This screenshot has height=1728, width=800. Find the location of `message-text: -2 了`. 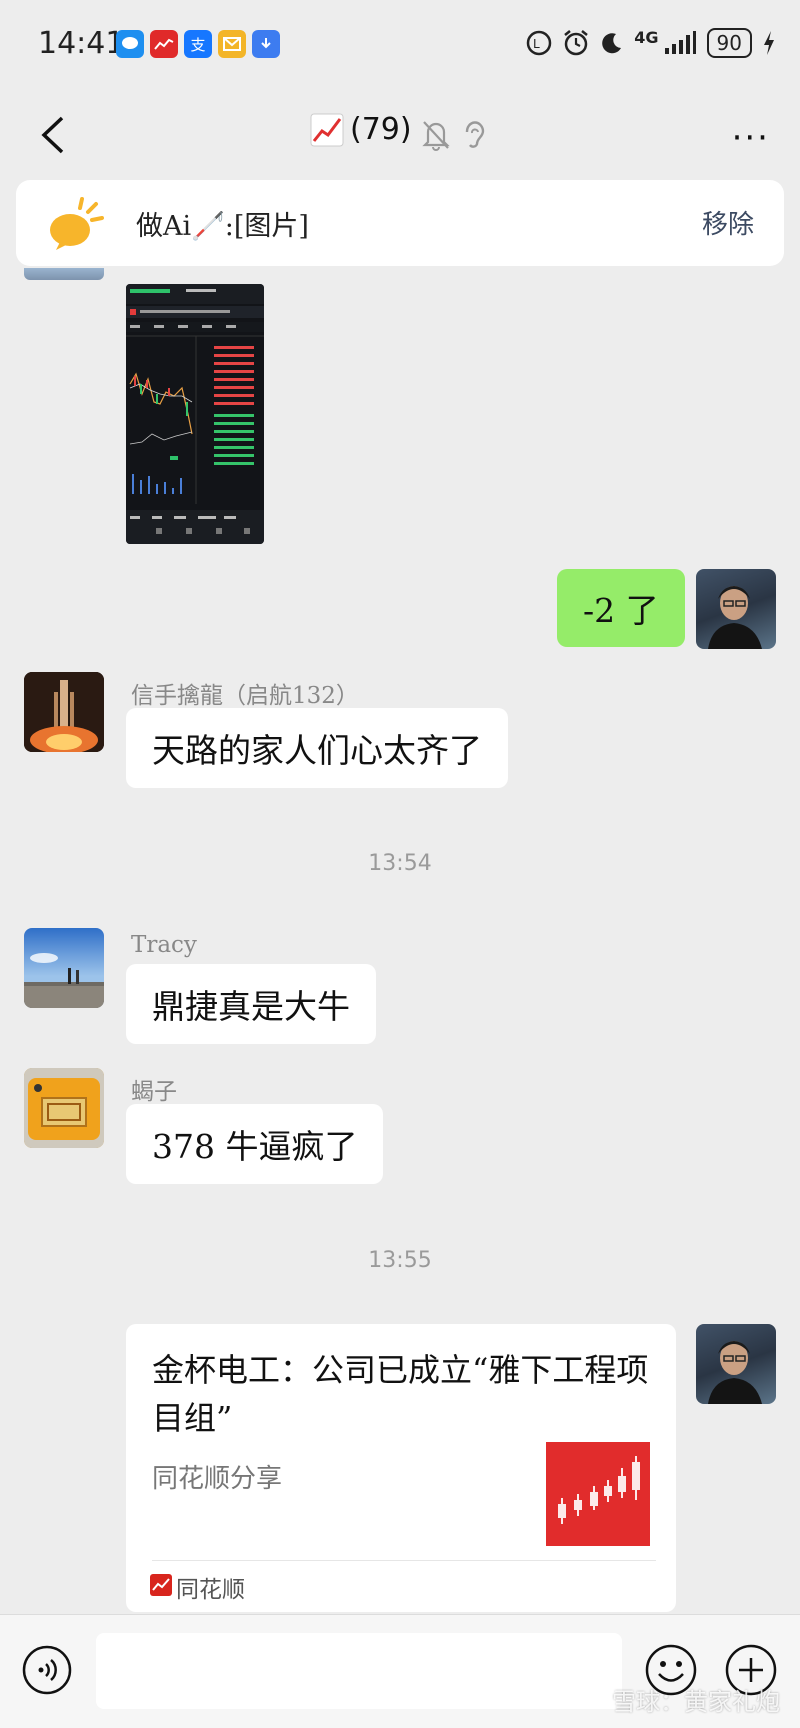

message-text: -2 了 is located at coordinates (621, 610).